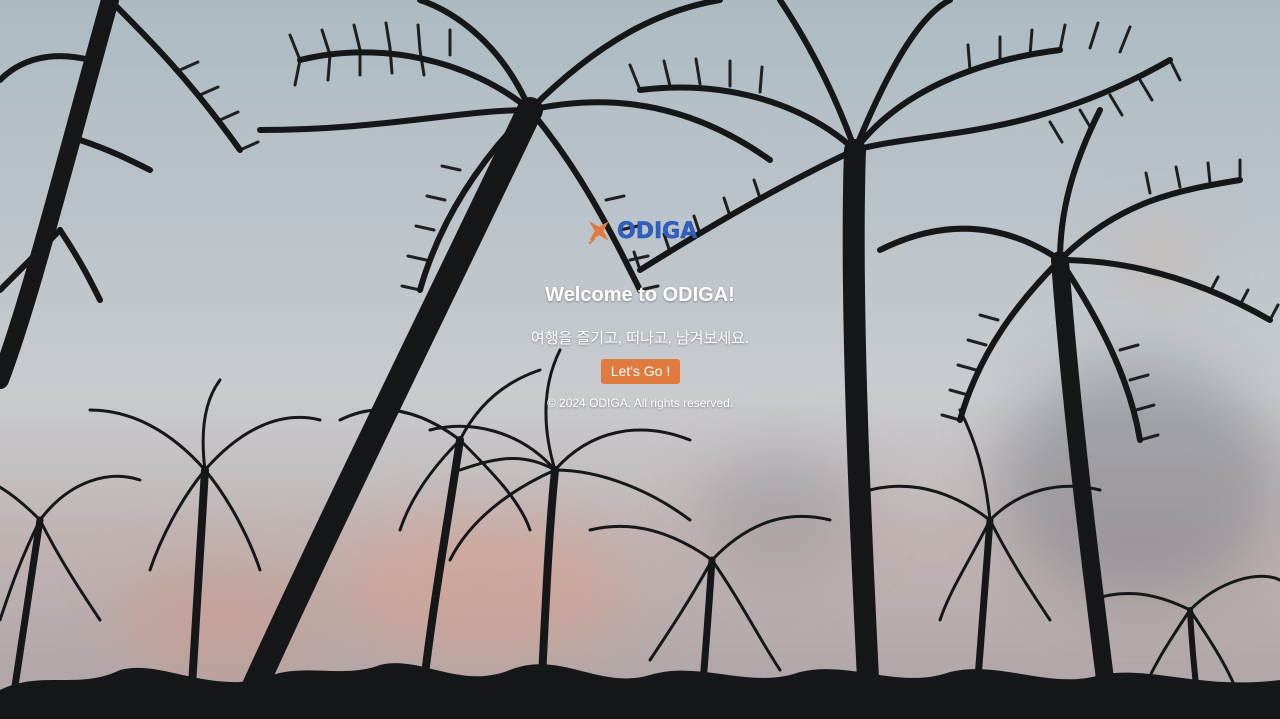  What do you see at coordinates (640, 371) in the screenshot?
I see `lets-go-button: Let's Go !` at bounding box center [640, 371].